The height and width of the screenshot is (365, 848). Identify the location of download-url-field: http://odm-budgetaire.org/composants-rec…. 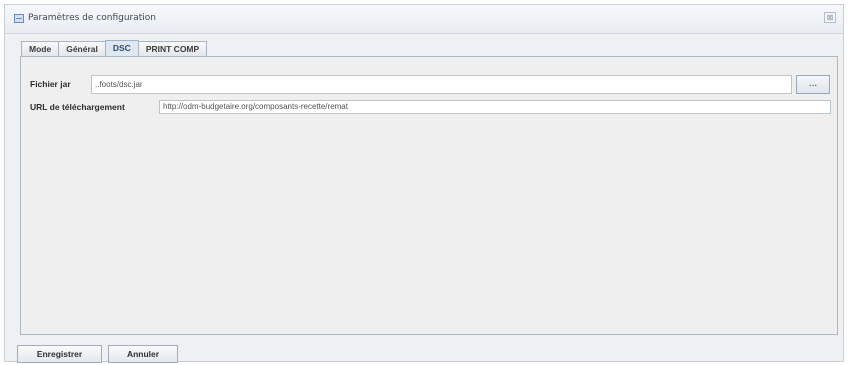
(495, 107).